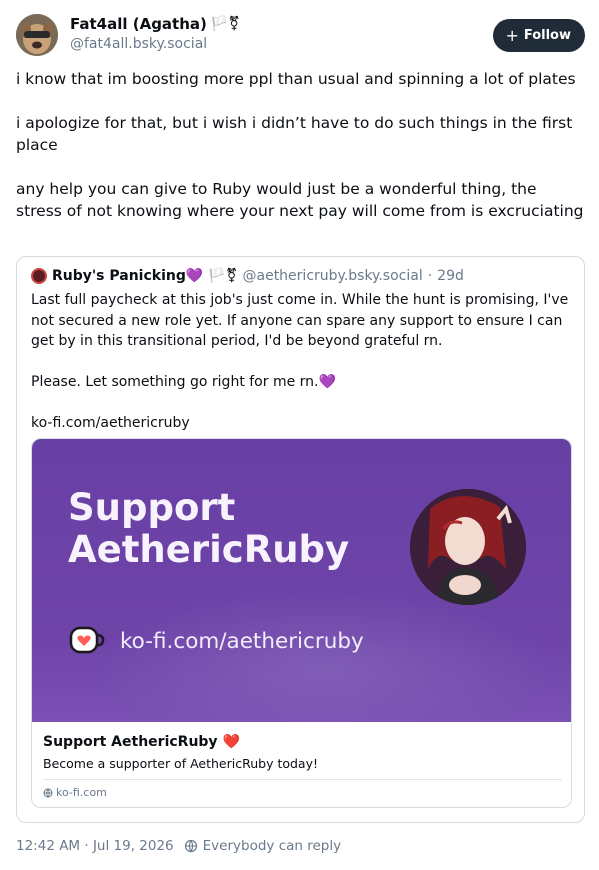 The height and width of the screenshot is (870, 599). Describe the element at coordinates (272, 846) in the screenshot. I see `reply-setting-label: Everybody can reply` at that location.